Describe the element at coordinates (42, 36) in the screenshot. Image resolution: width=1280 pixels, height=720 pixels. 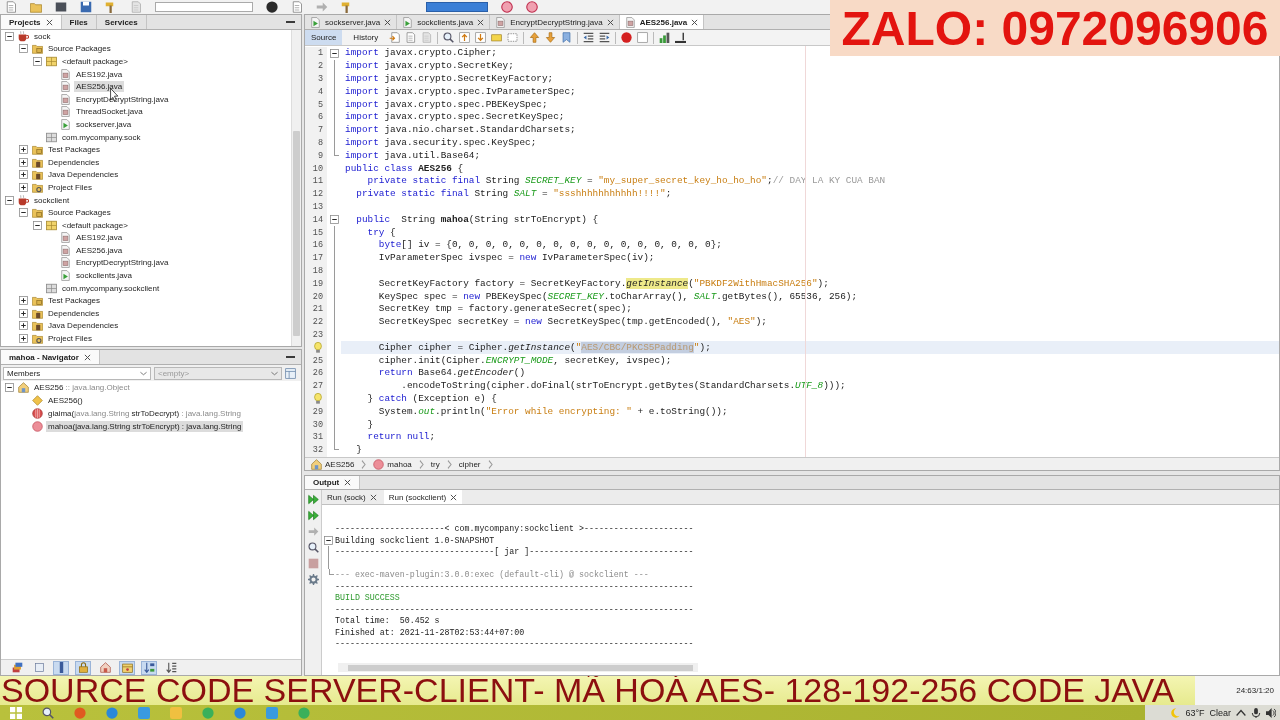
I see `tree-item: sock` at that location.